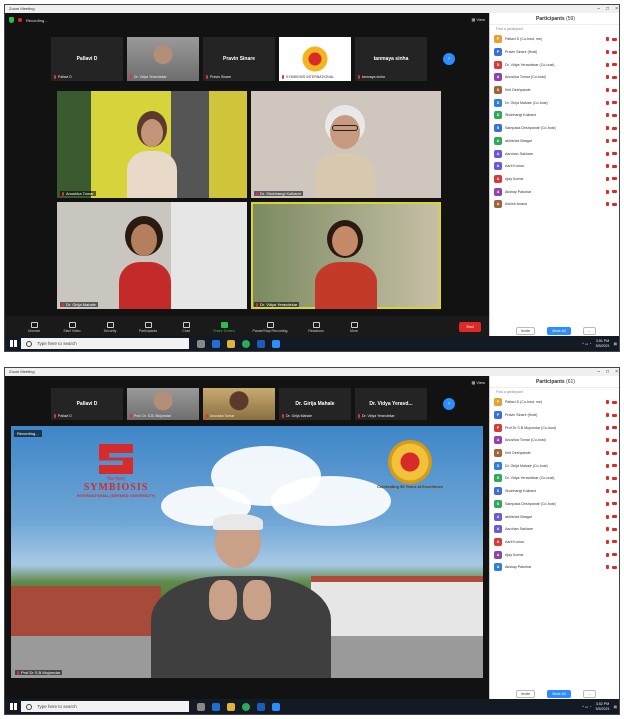 This screenshot has height=719, width=624. I want to click on more-button: More, so click(354, 327).